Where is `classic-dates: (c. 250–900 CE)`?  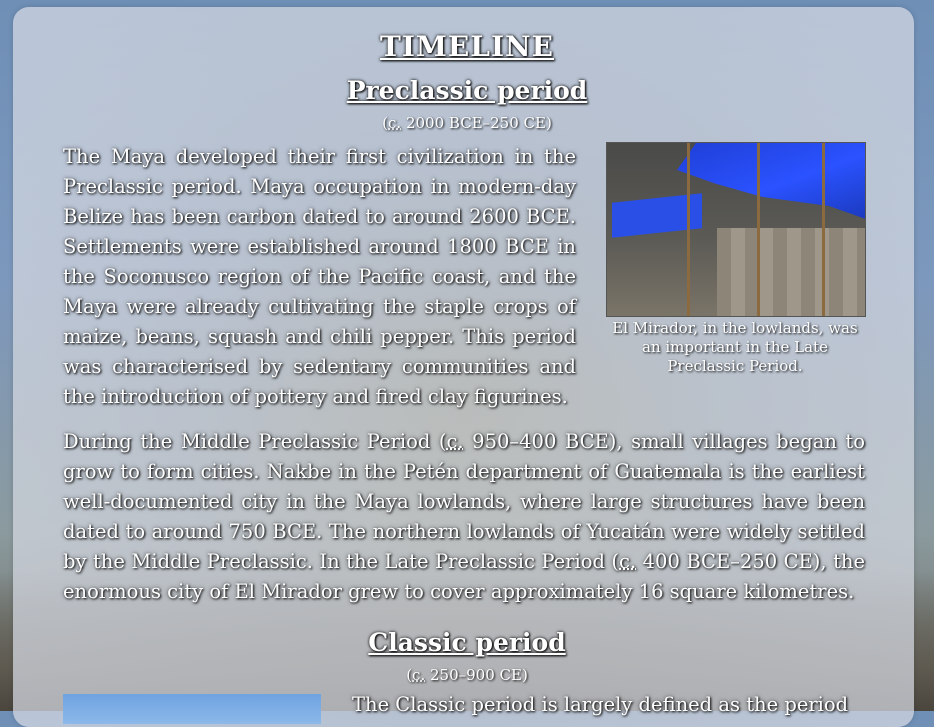 classic-dates: (c. 250–900 CE) is located at coordinates (467, 675).